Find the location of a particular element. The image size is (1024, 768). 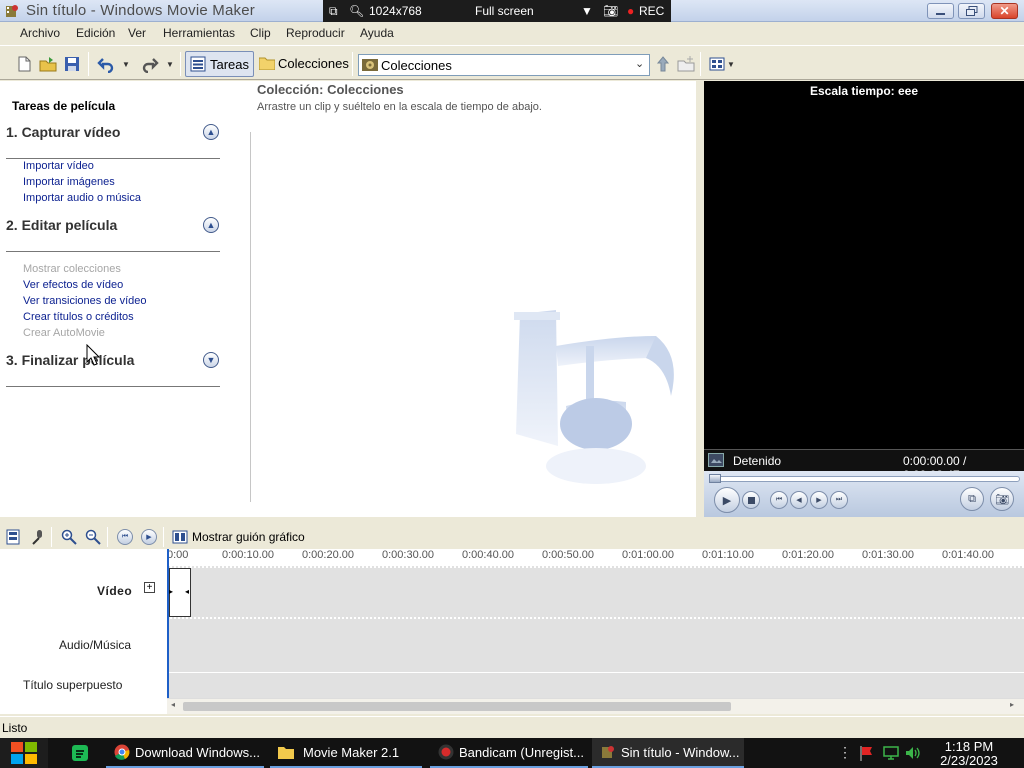

section-finish-title: 3. Finalizar película is located at coordinates (70, 360).